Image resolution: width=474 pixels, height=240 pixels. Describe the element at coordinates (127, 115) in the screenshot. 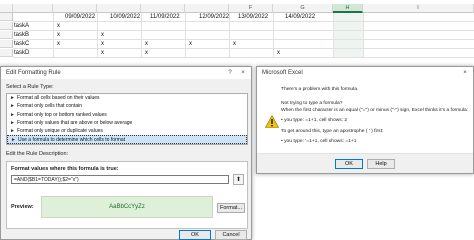

I see `rule-type-item: ► Format only top or bottom ranked values` at that location.